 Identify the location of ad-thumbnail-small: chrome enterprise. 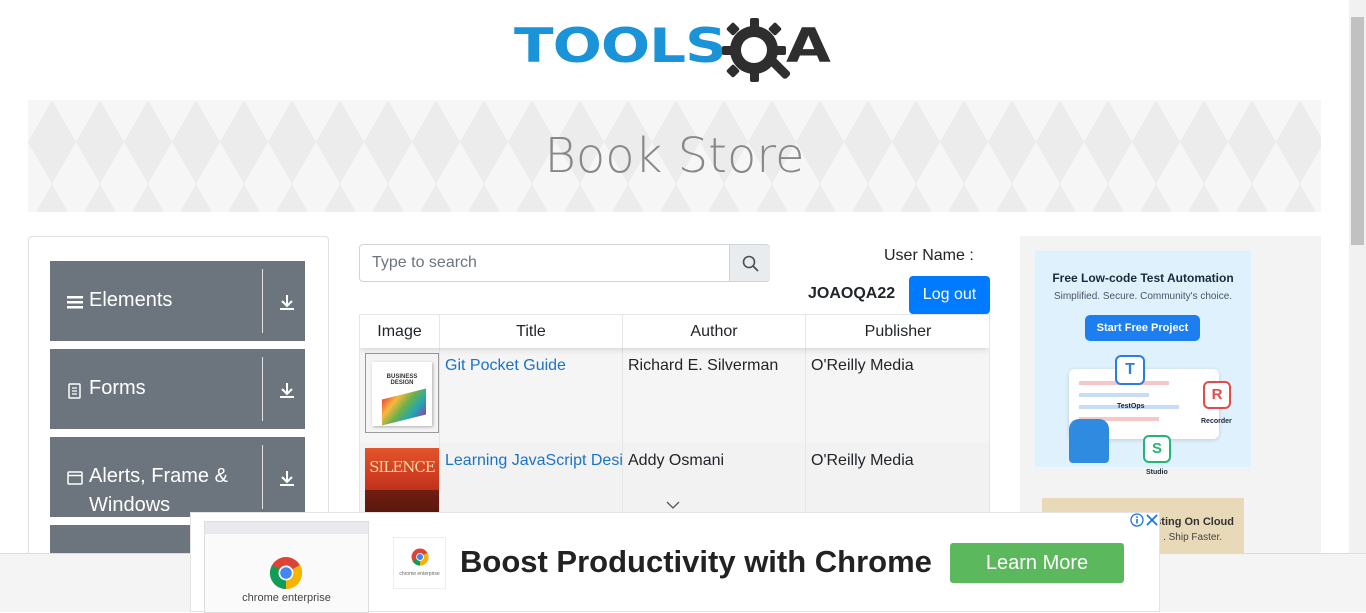
(419, 563).